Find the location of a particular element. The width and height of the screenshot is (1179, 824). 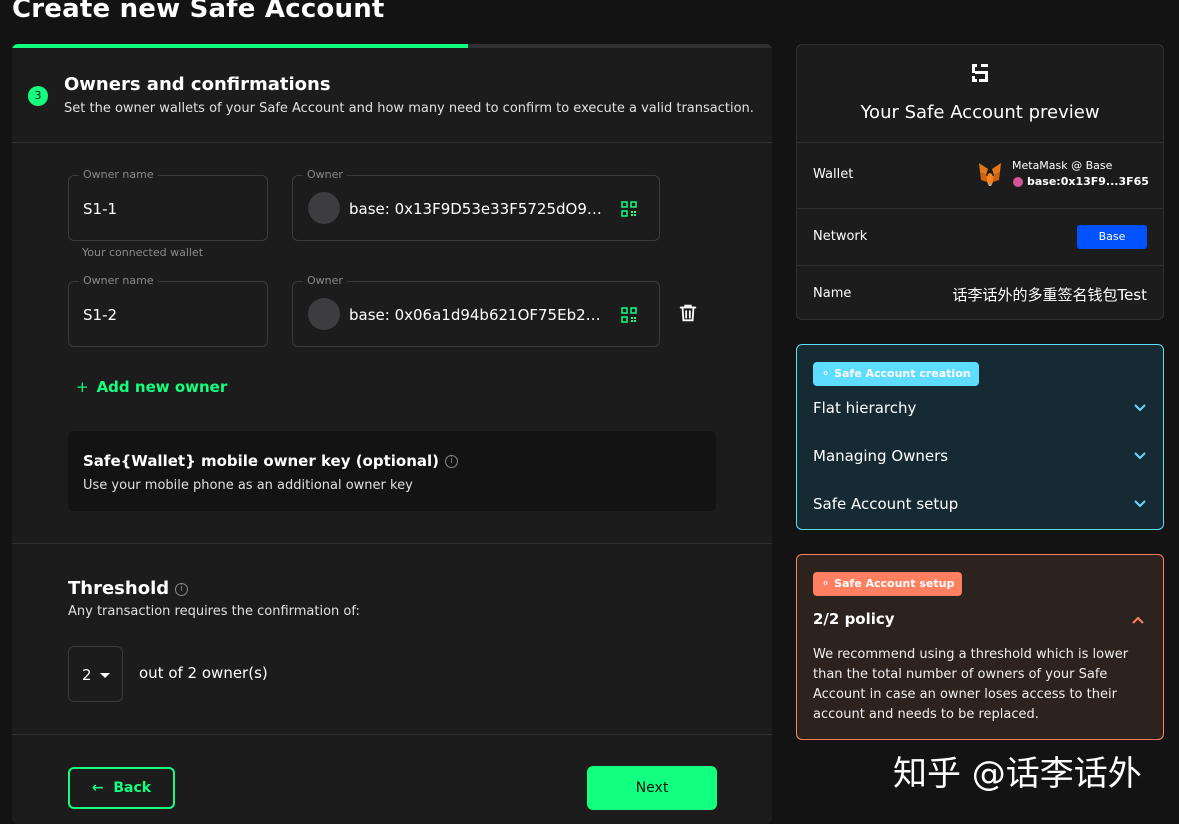

safe-name-value: 话李话外的多重签名钱包Test is located at coordinates (1049, 295).